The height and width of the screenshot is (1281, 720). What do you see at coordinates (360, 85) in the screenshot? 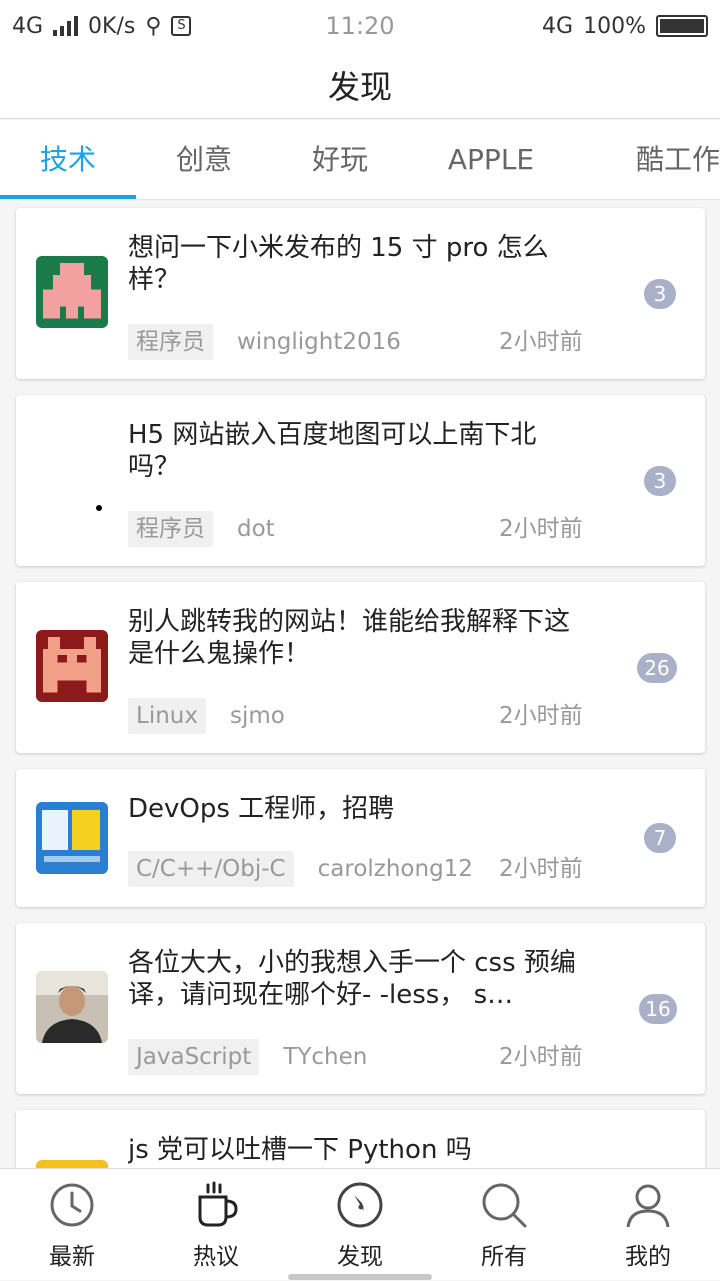
I see `page-title: 发现` at bounding box center [360, 85].